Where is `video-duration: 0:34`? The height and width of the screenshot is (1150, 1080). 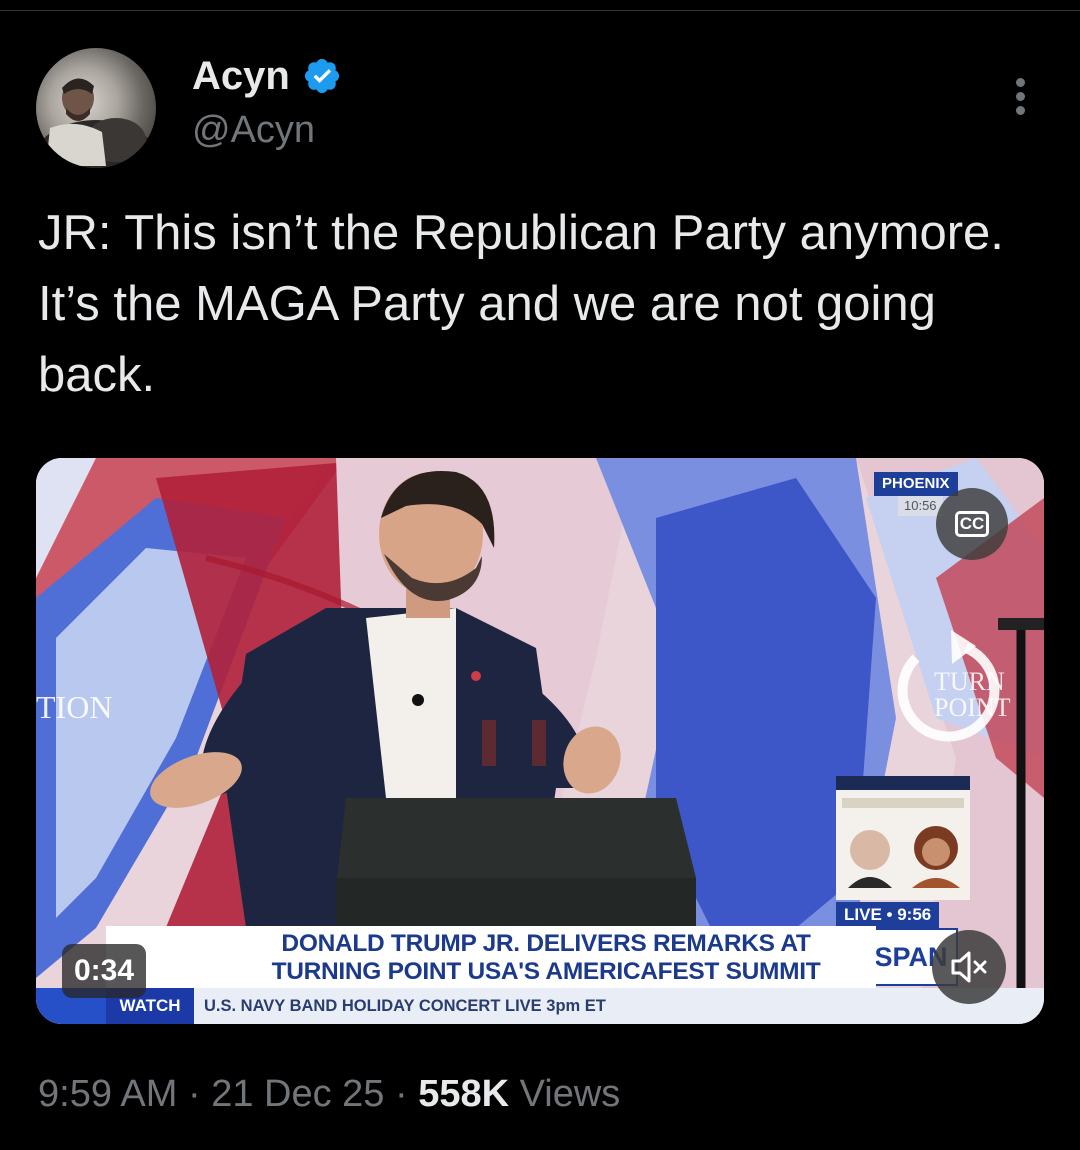
video-duration: 0:34 is located at coordinates (104, 971).